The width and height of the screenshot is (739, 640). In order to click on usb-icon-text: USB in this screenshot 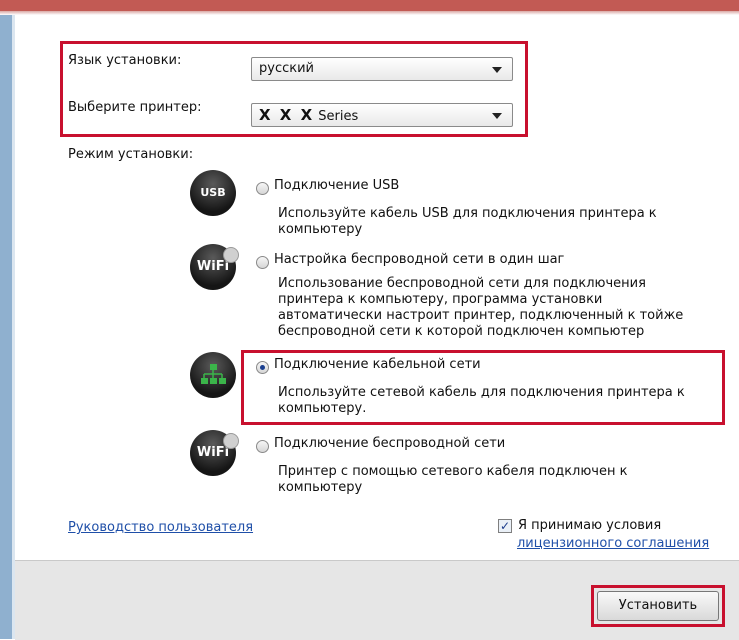, I will do `click(213, 192)`.